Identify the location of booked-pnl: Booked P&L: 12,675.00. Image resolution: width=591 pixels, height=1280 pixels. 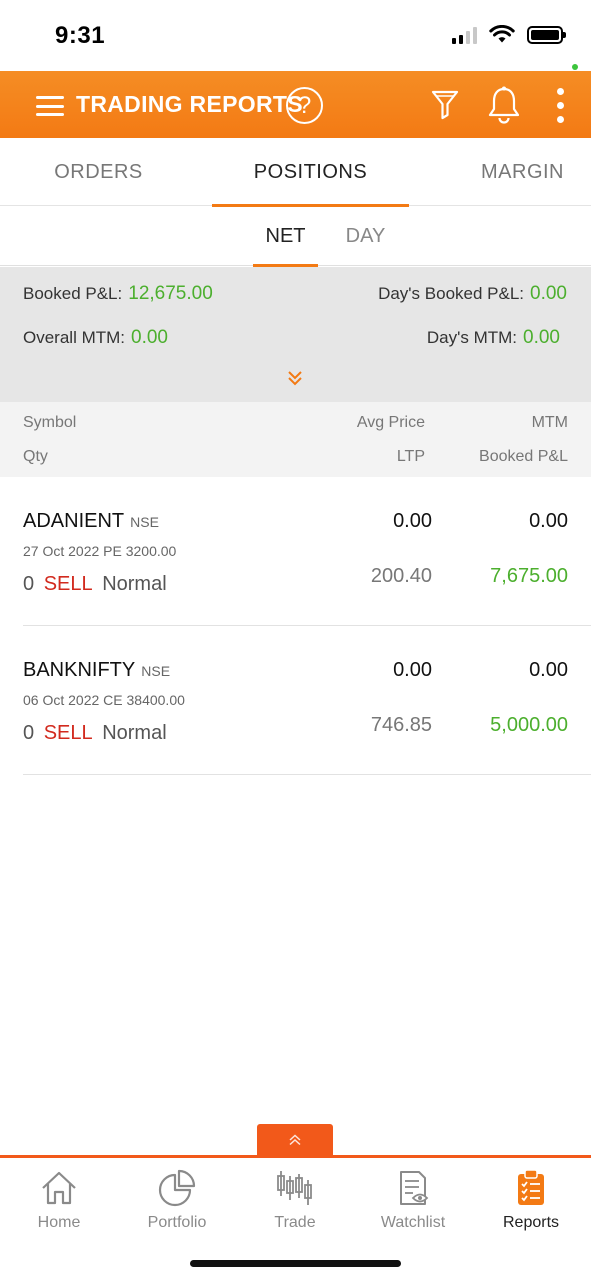
(118, 294).